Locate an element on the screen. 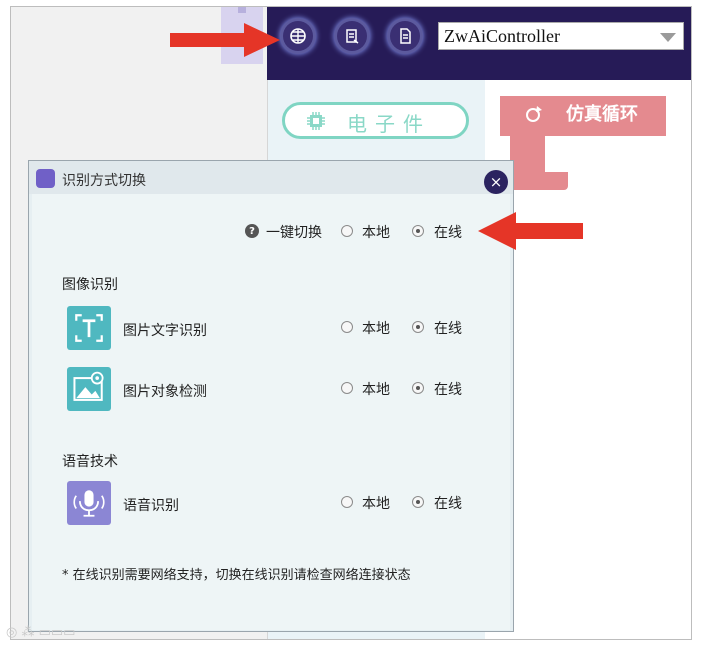  text-recognition-online-label: 在线 is located at coordinates (448, 329).